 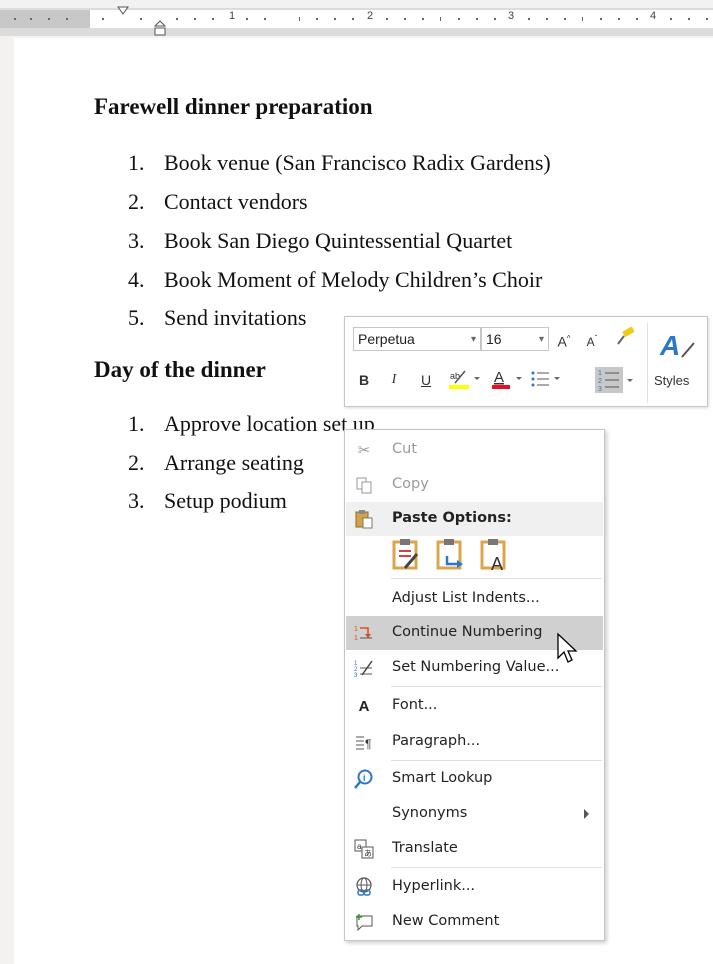 I want to click on menu-item-label: Cut, so click(x=404, y=449).